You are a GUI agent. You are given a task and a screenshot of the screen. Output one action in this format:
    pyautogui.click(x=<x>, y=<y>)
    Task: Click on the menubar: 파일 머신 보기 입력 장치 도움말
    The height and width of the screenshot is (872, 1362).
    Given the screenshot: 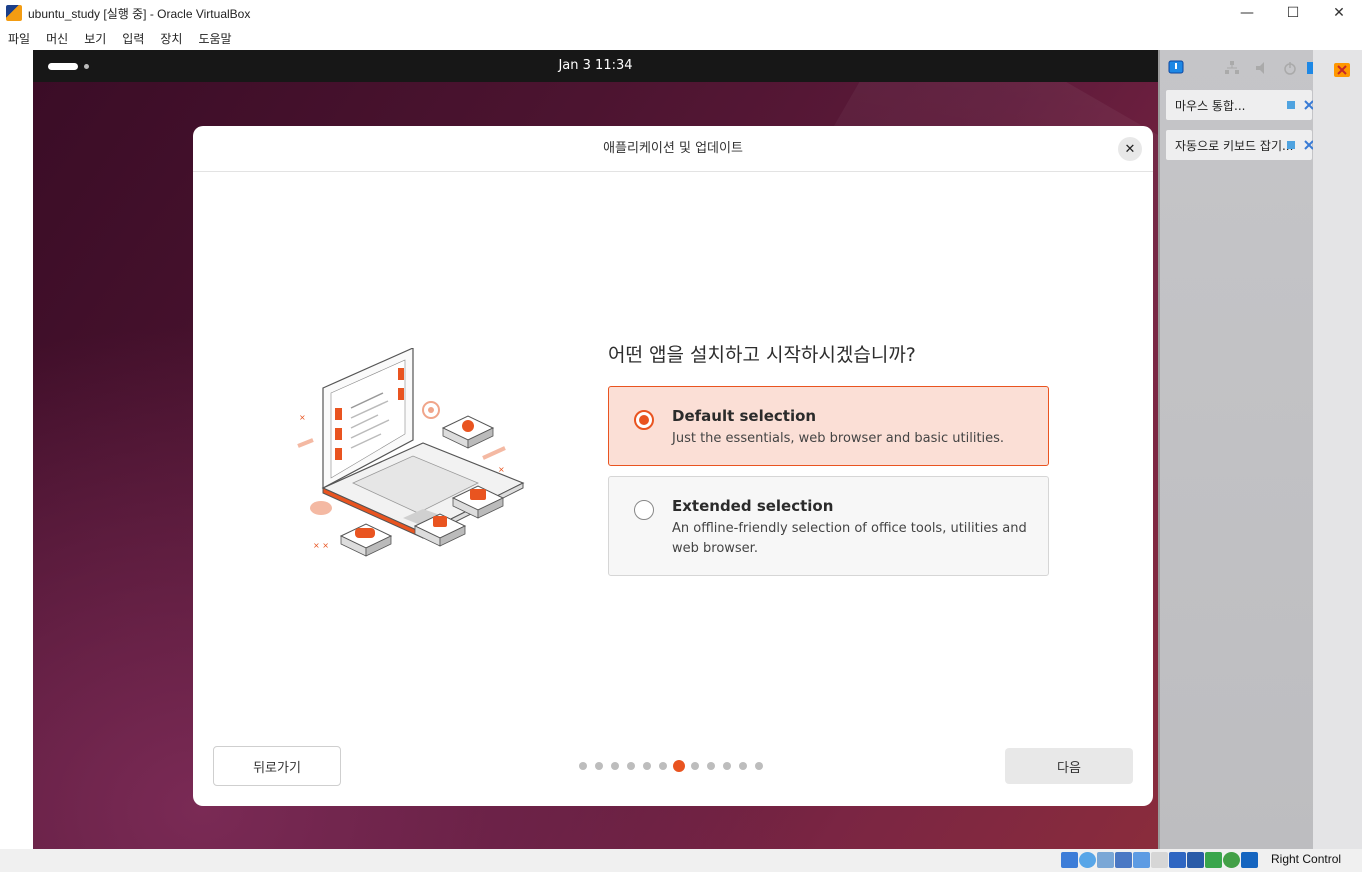 What is the action you would take?
    pyautogui.click(x=681, y=38)
    